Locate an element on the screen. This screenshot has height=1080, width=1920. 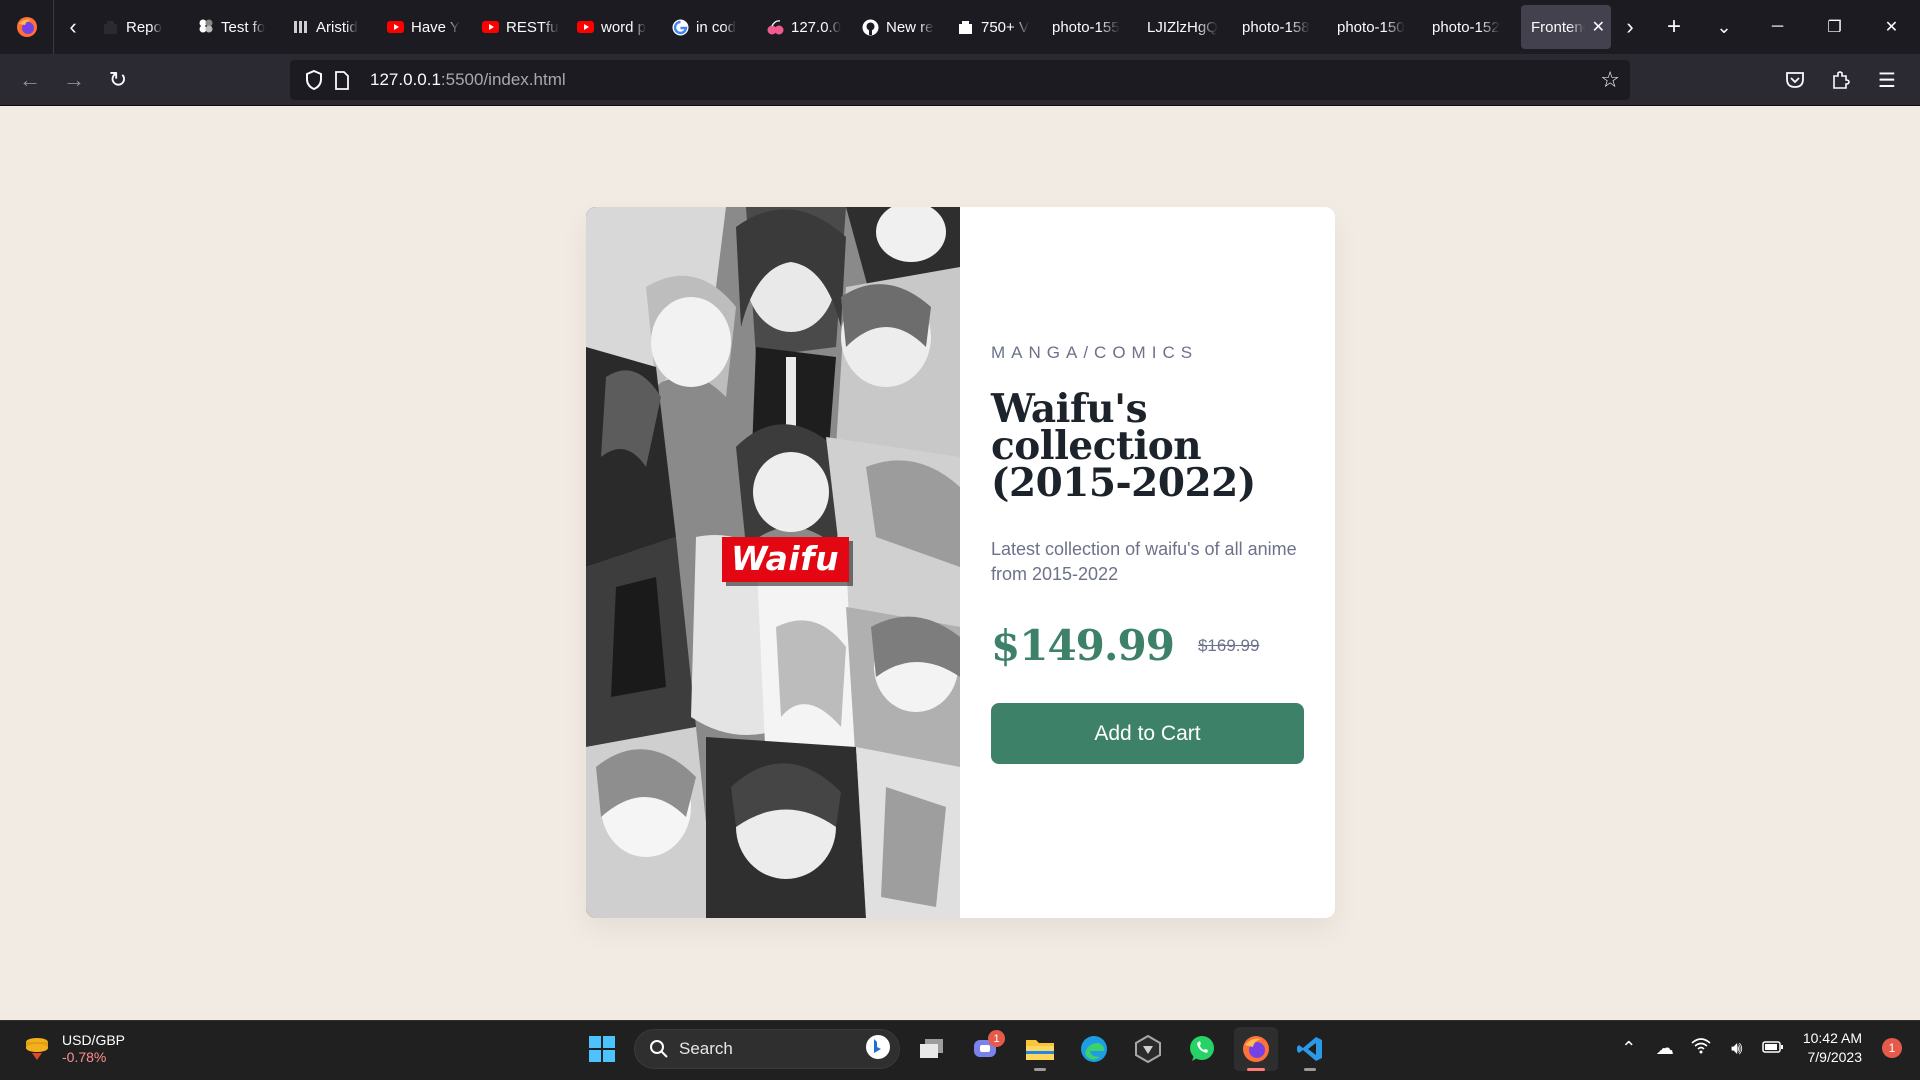
teams-chat-icon: 1 is located at coordinates (986, 1049).